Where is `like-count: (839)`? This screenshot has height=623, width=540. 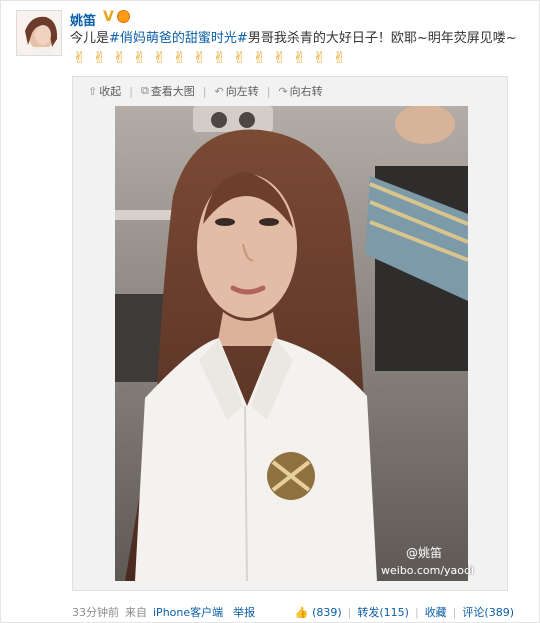 like-count: (839) is located at coordinates (327, 612).